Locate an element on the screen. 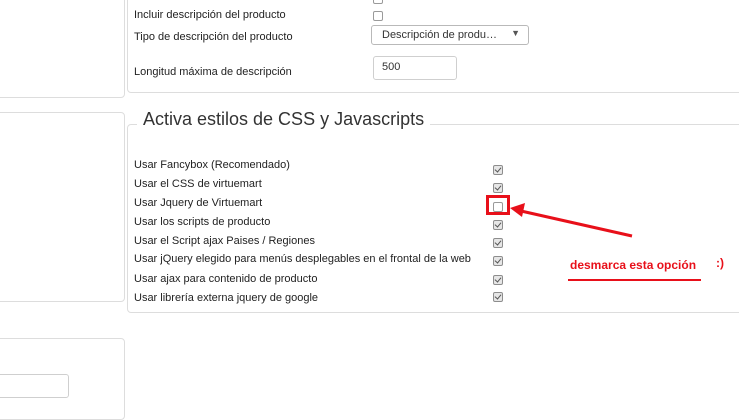 This screenshot has height=420, width=739. option-checkbox-ajax-countries is located at coordinates (498, 243).